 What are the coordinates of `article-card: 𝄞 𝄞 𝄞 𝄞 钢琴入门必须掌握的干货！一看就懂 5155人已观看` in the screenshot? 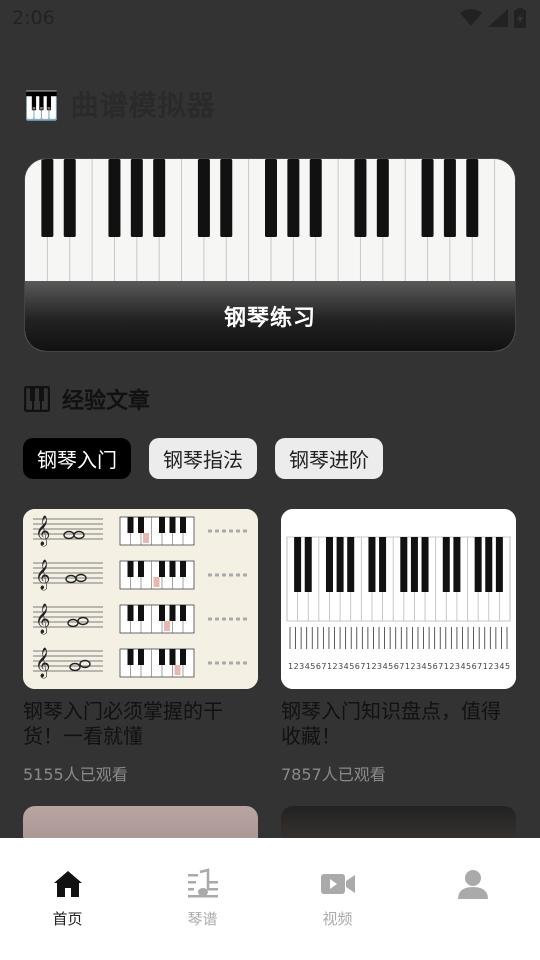 It's located at (140, 647).